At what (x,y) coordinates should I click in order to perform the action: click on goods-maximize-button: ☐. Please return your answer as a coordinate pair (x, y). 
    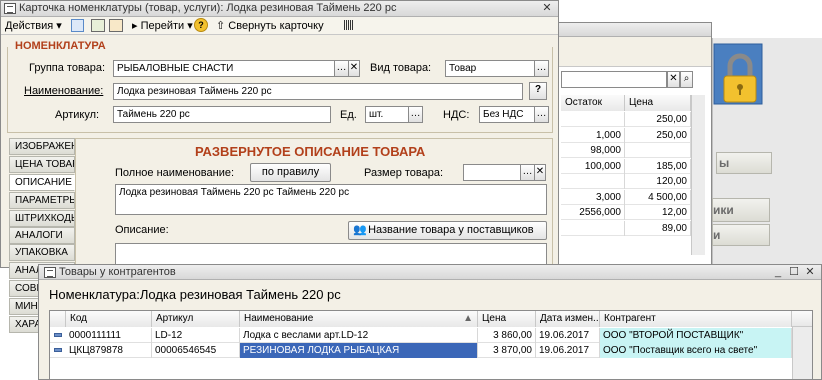
    Looking at the image, I should click on (794, 272).